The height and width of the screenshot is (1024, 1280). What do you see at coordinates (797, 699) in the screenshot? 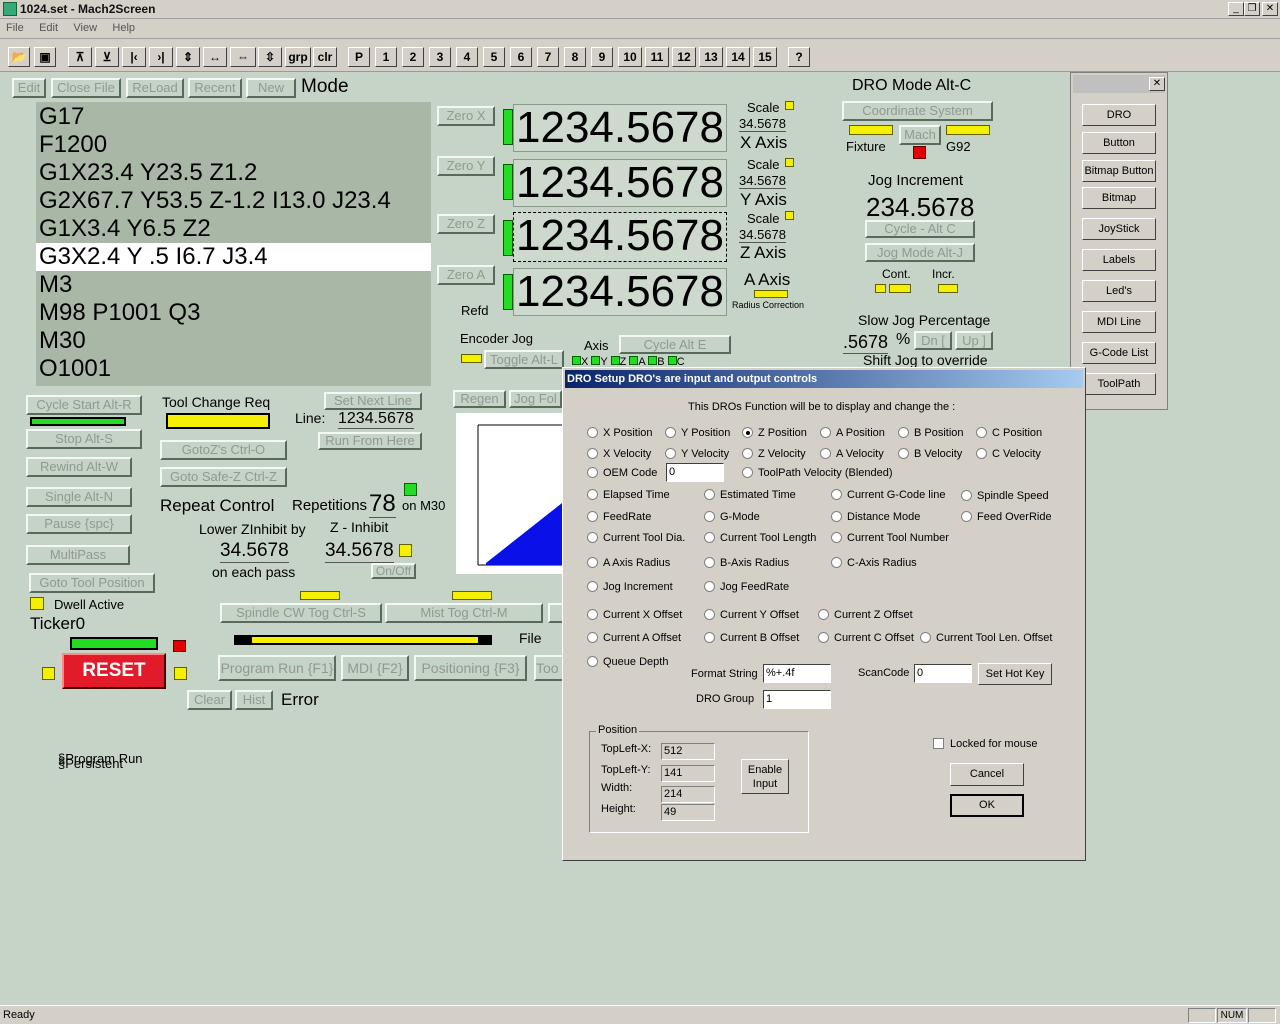
I see `dro-group-input: 1` at bounding box center [797, 699].